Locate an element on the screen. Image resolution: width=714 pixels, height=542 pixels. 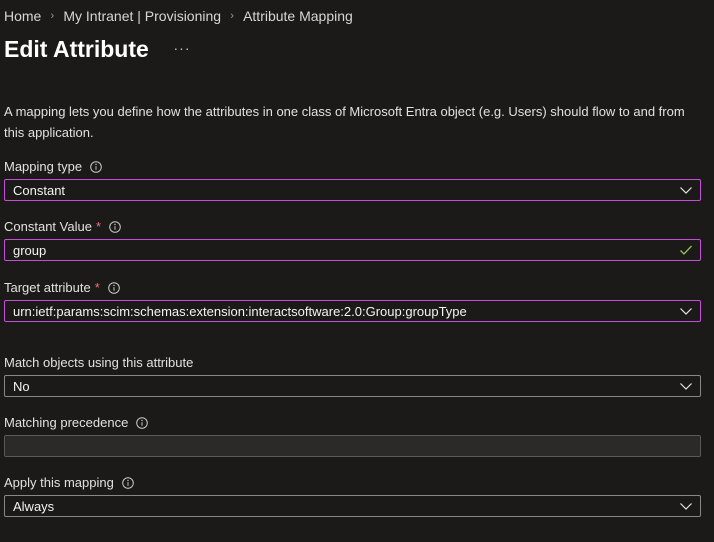
mapping-type-value: Constant is located at coordinates (39, 190).